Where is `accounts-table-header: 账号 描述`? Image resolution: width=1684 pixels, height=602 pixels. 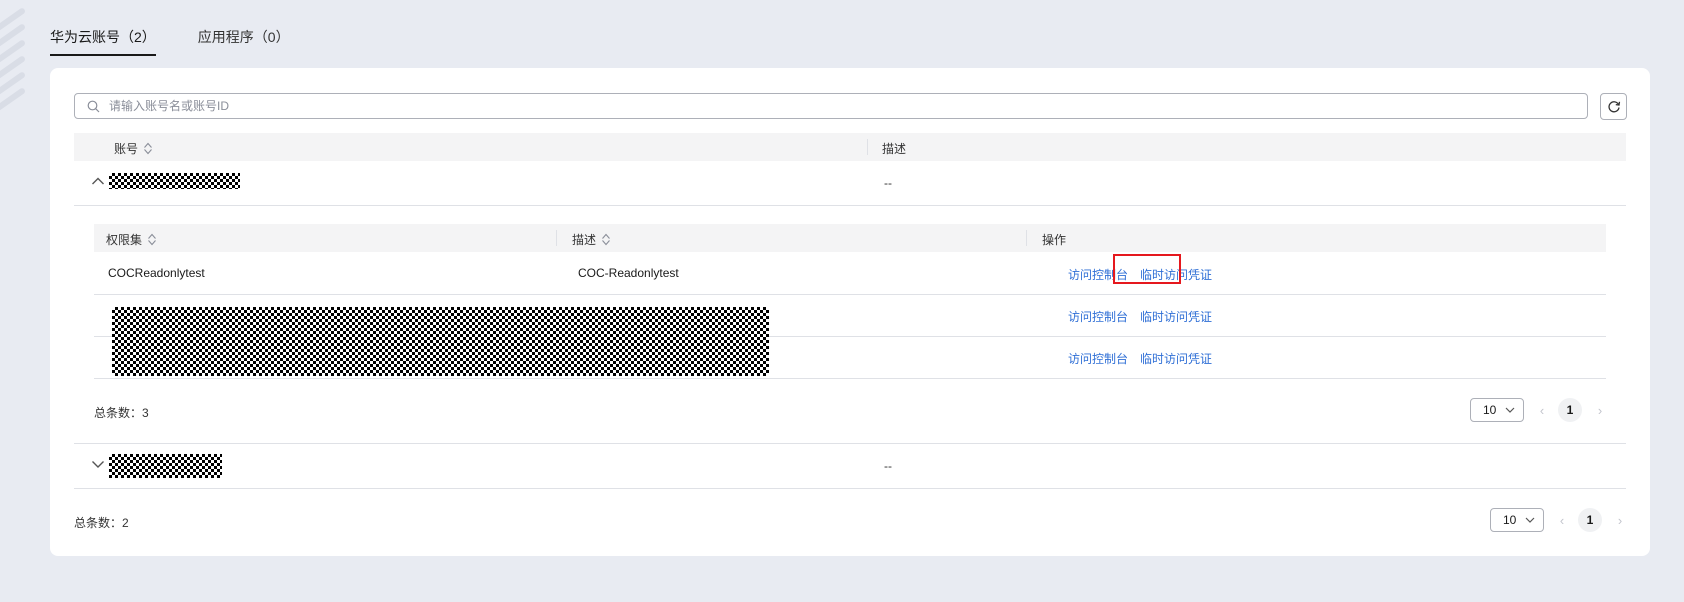 accounts-table-header: 账号 描述 is located at coordinates (850, 147).